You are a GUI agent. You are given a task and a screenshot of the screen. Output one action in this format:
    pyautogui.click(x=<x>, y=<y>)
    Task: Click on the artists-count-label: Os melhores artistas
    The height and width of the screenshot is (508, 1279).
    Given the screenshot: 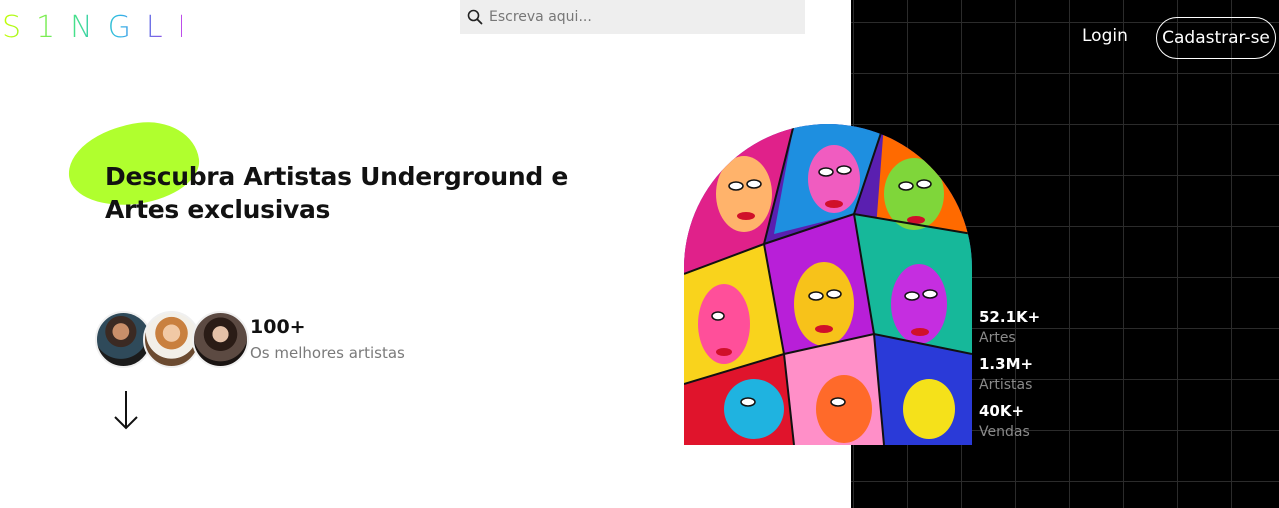 What is the action you would take?
    pyautogui.click(x=327, y=353)
    